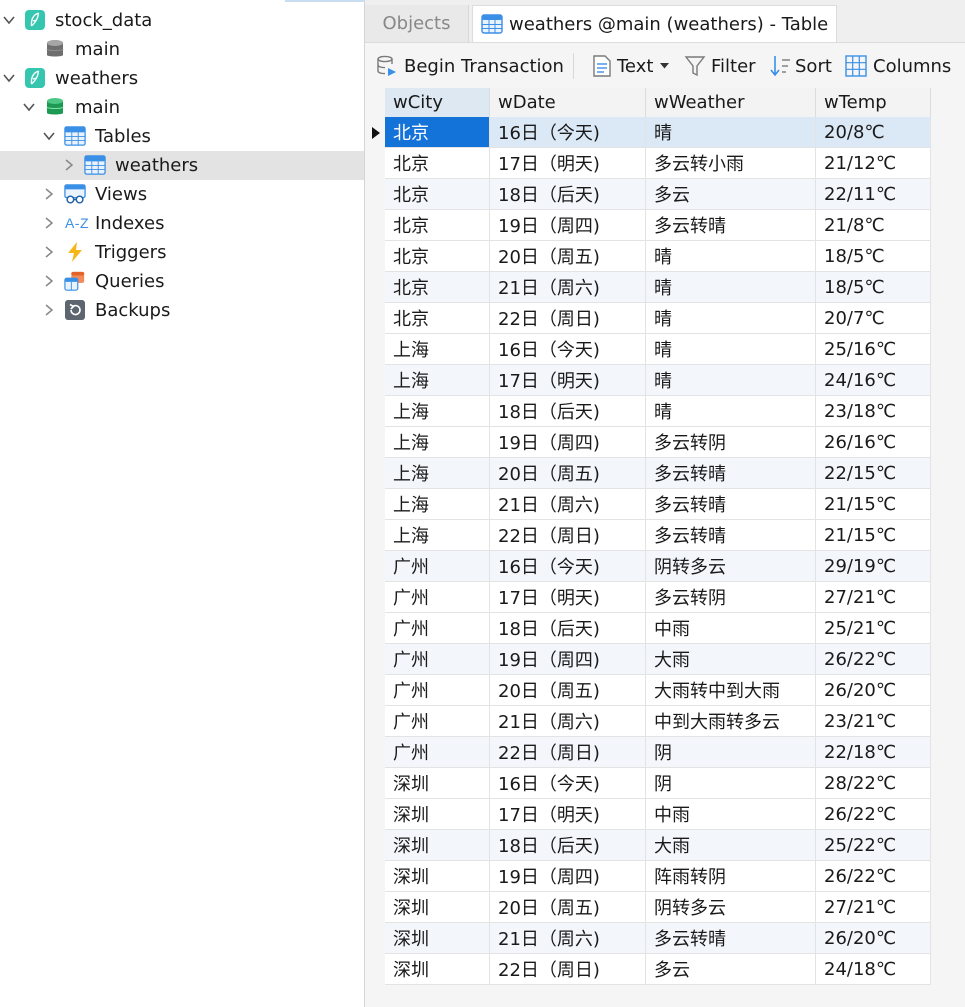 The height and width of the screenshot is (1007, 965). What do you see at coordinates (182, 223) in the screenshot?
I see `sidebar-item-indexes: A-Z Indexes` at bounding box center [182, 223].